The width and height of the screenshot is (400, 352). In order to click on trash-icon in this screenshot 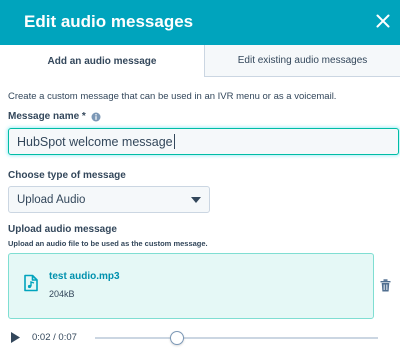, I will do `click(385, 285)`.